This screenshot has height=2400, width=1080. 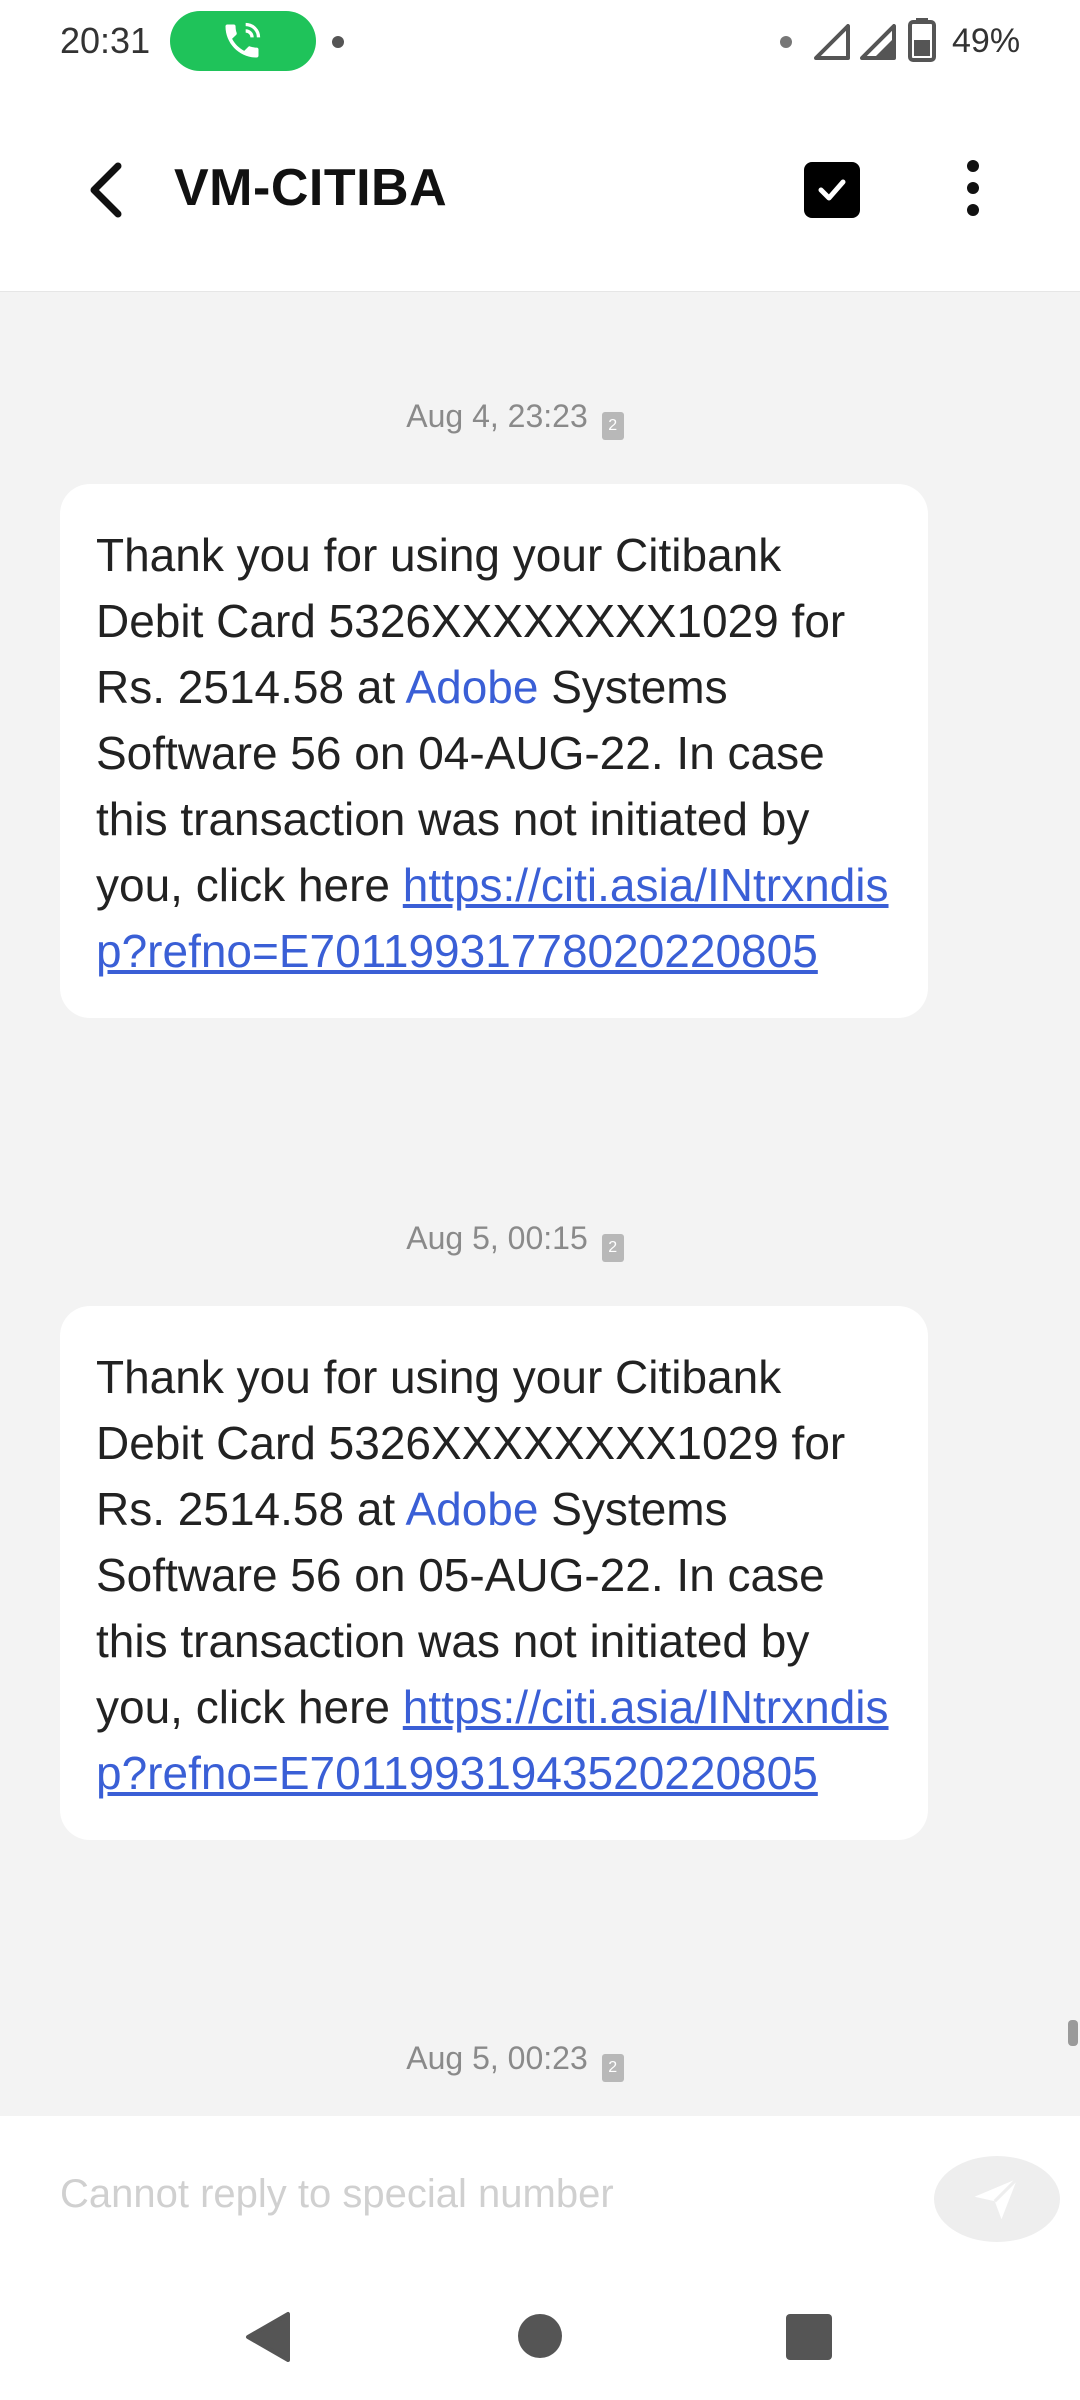 I want to click on send-button, so click(x=997, y=2199).